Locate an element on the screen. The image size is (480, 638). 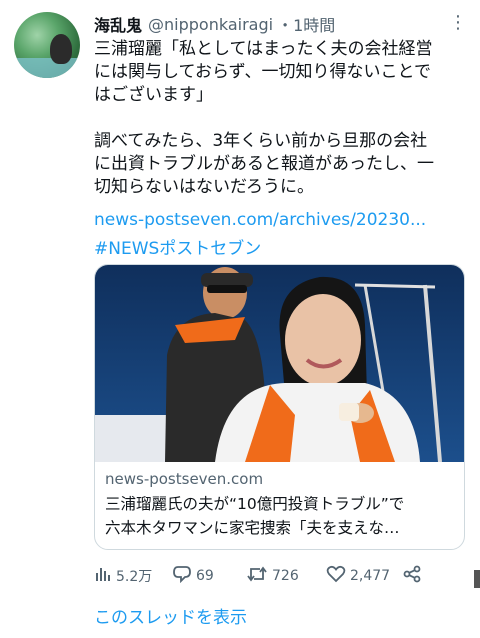
action-bar: 5.2万 69 726 2,477 is located at coordinates (264, 576).